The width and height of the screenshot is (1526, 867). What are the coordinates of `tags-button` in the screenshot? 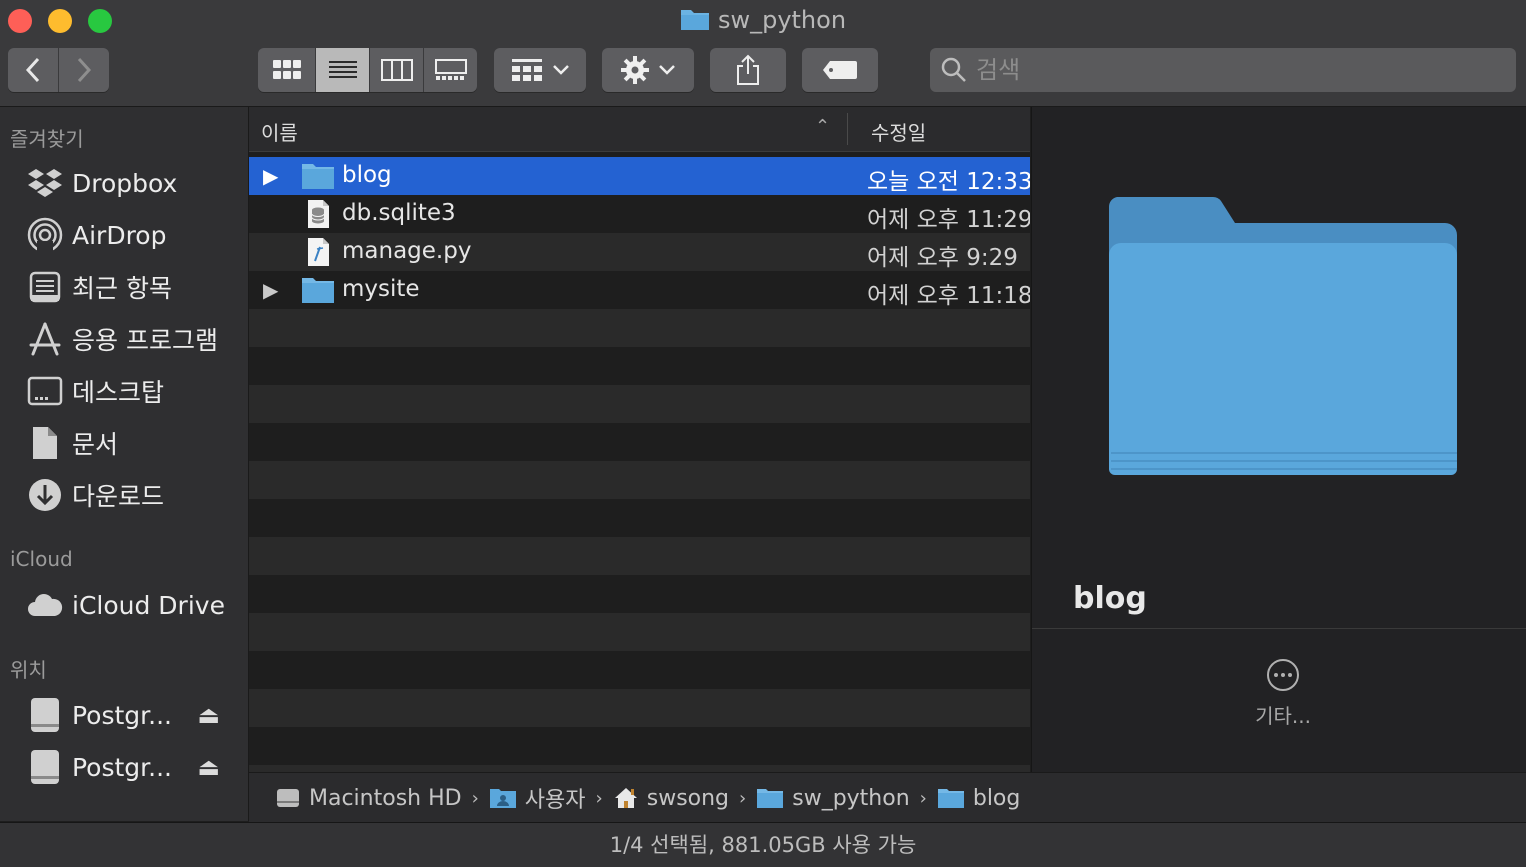 It's located at (840, 70).